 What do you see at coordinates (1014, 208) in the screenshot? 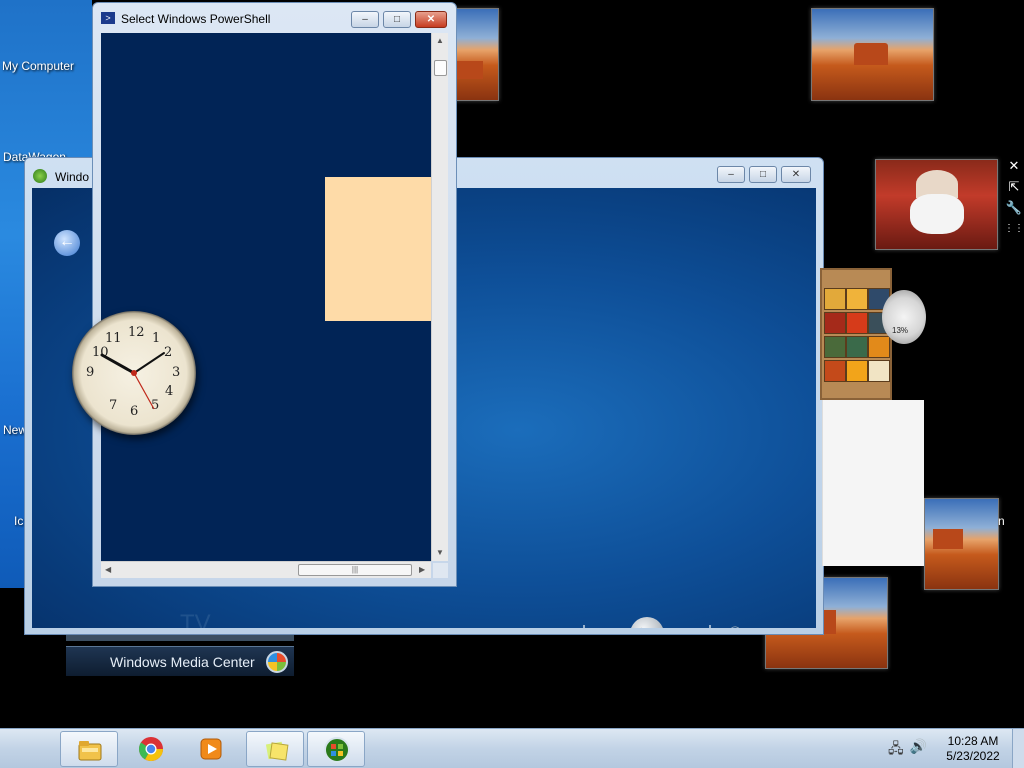
I see `gadget-options-icon: 🔧` at bounding box center [1014, 208].